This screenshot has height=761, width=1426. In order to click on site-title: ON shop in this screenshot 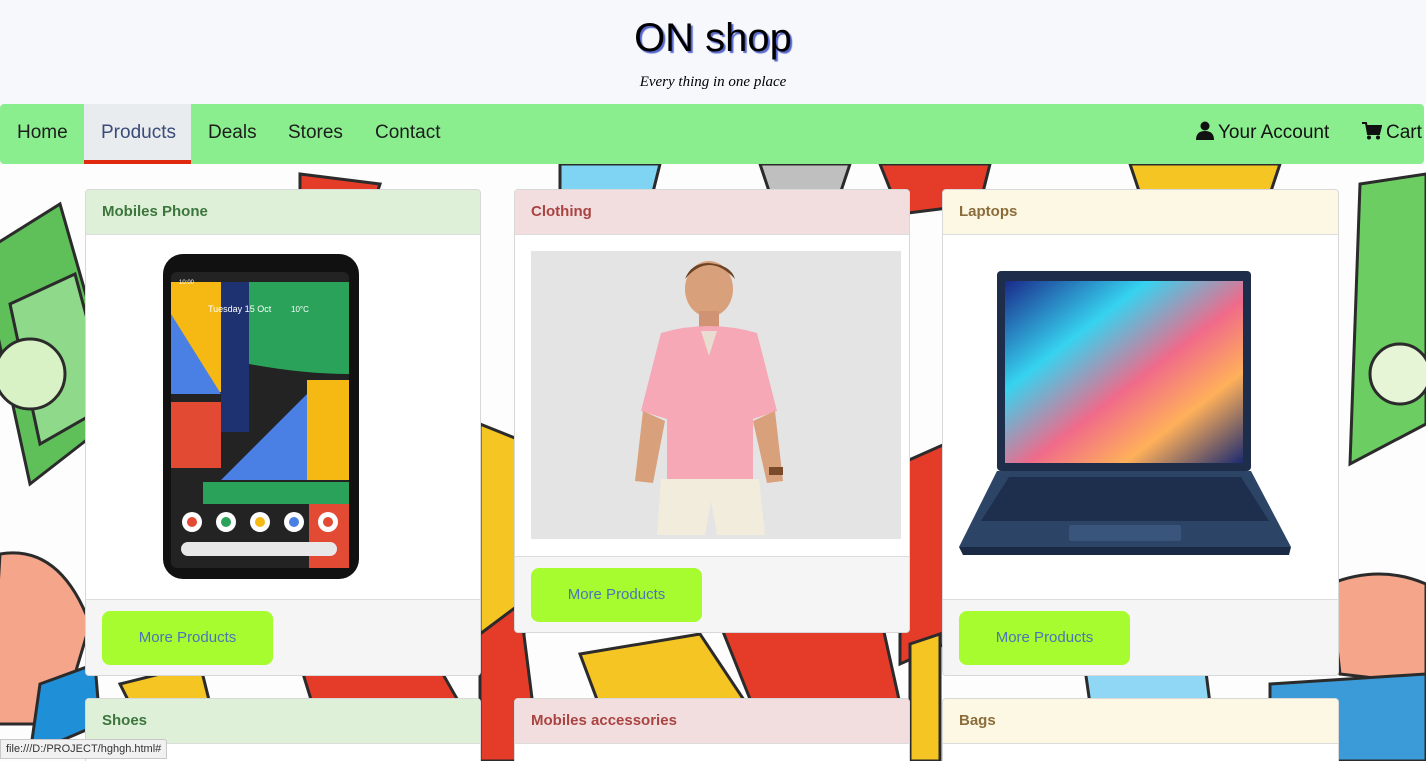, I will do `click(713, 38)`.